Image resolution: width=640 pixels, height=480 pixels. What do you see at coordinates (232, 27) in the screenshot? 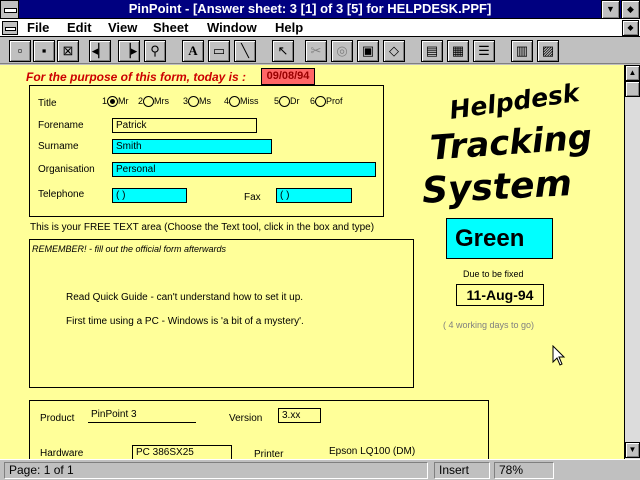
I see `menu-window: Window` at bounding box center [232, 27].